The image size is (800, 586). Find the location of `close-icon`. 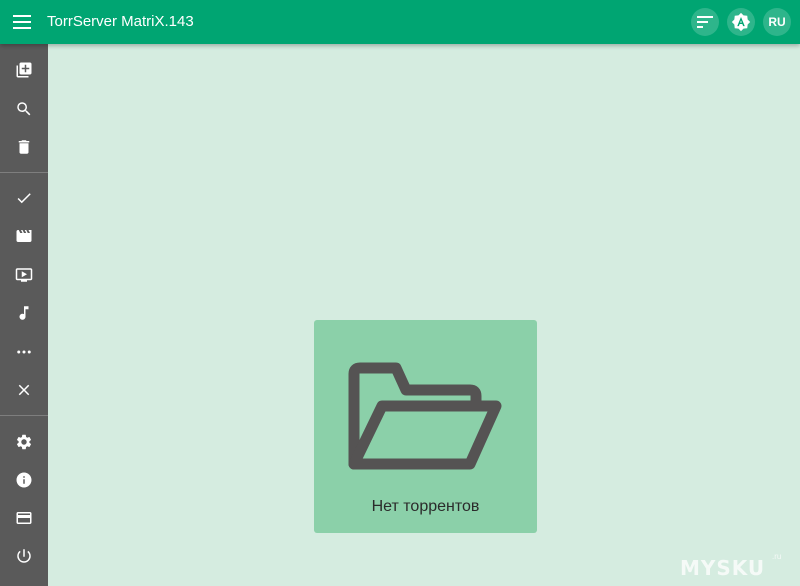

close-icon is located at coordinates (24, 390).